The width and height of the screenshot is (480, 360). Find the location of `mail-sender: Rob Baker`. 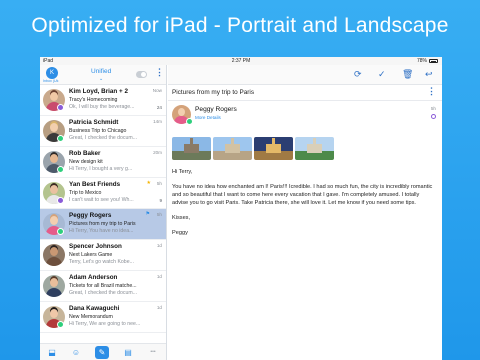

mail-sender: Rob Baker is located at coordinates (85, 153).